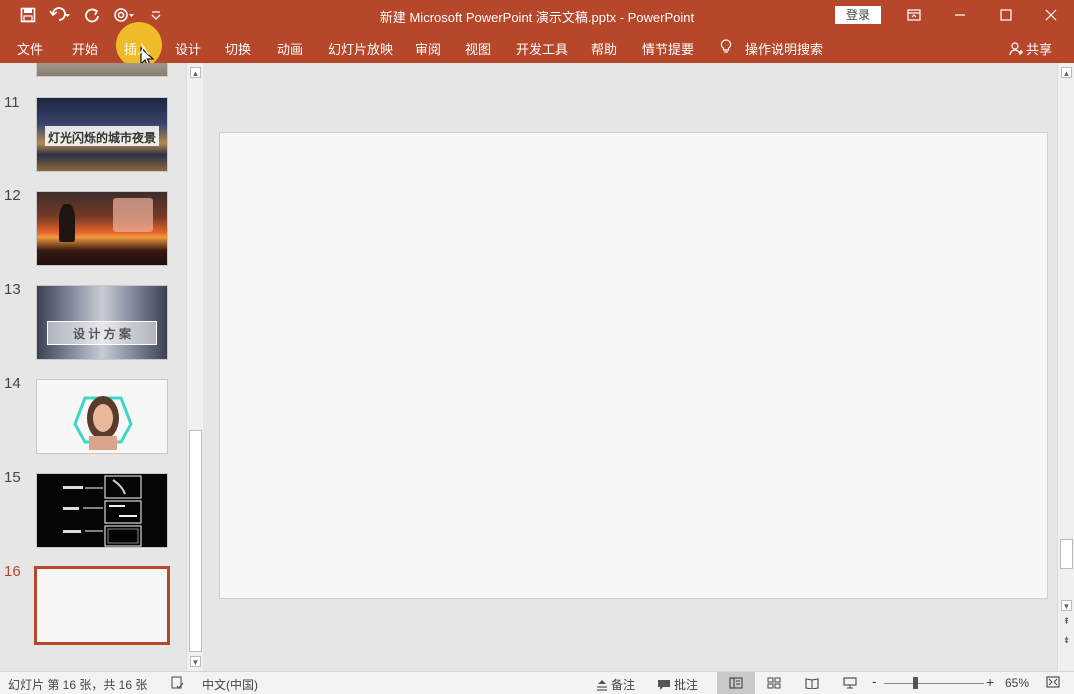 The height and width of the screenshot is (694, 1074). Describe the element at coordinates (12, 571) in the screenshot. I see `slide-number: 16` at that location.